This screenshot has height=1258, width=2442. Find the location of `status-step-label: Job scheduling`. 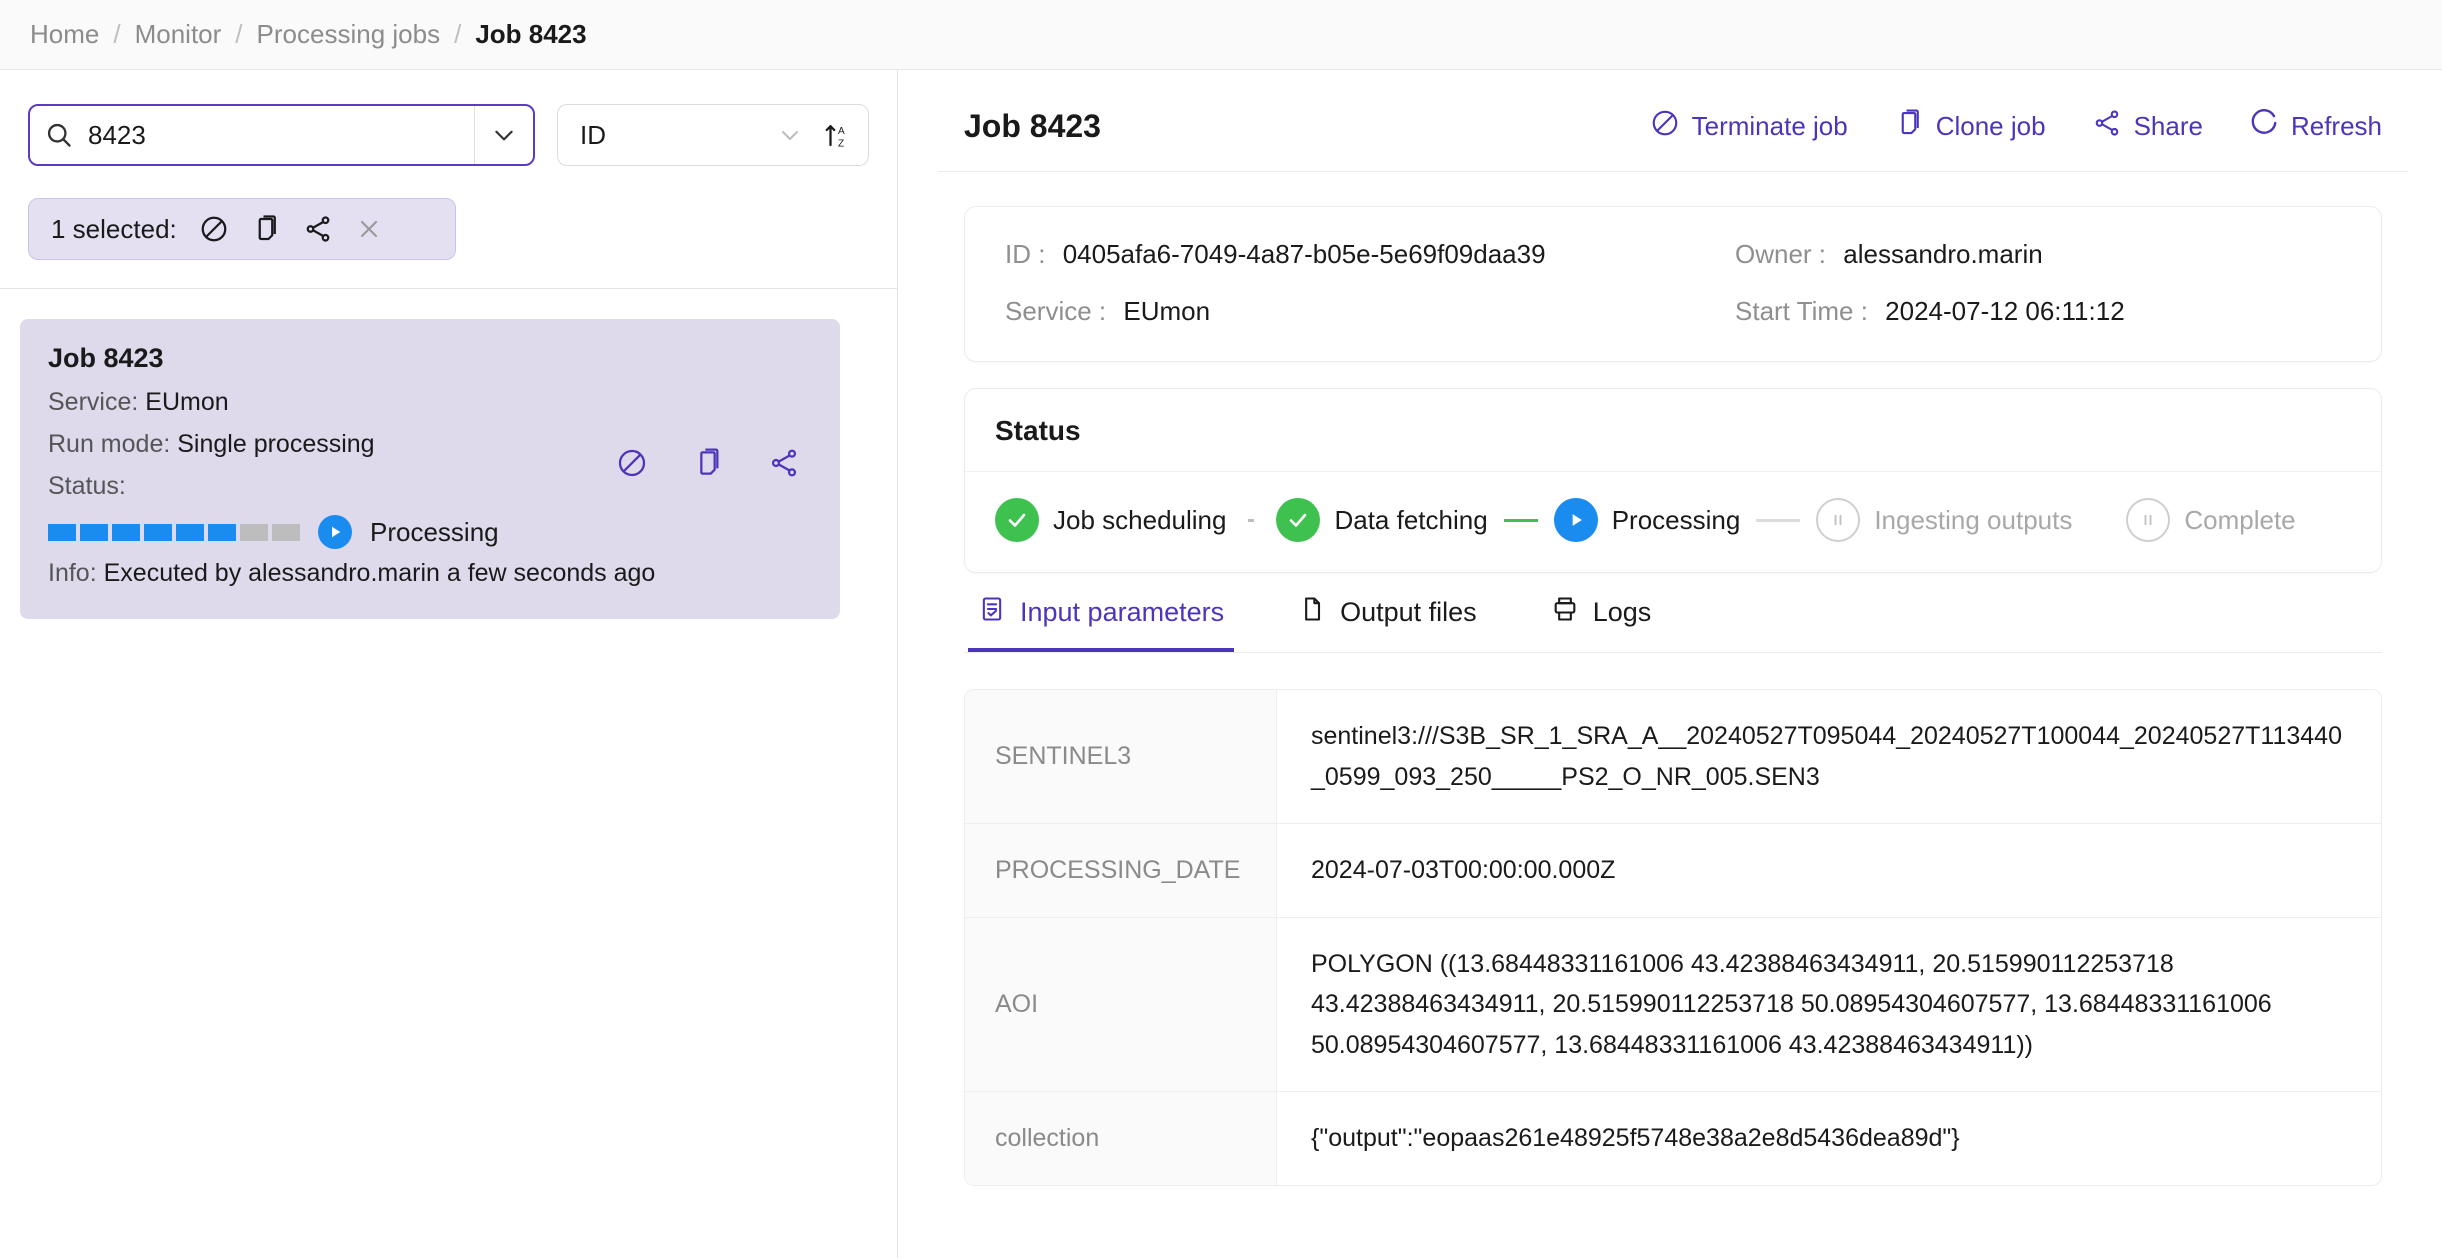

status-step-label: Job scheduling is located at coordinates (1140, 519).